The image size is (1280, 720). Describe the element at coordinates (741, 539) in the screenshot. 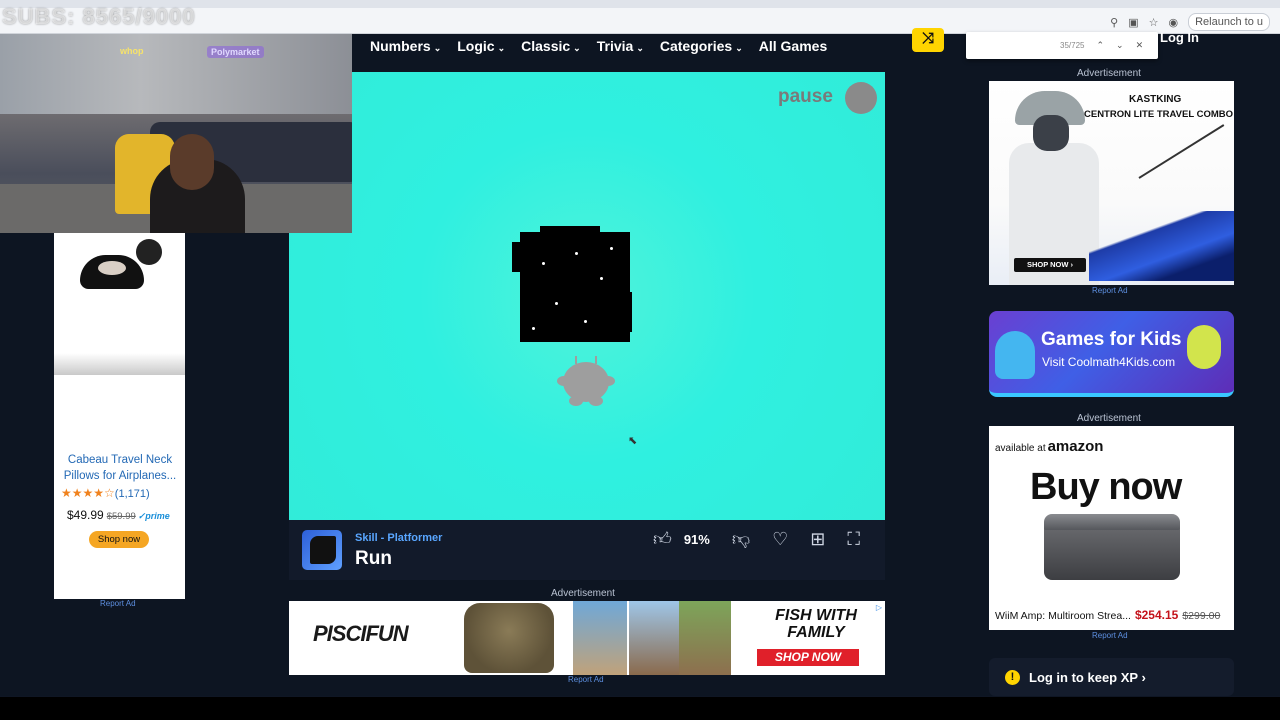

I see `thumbs-down-icon: 👎︎` at that location.